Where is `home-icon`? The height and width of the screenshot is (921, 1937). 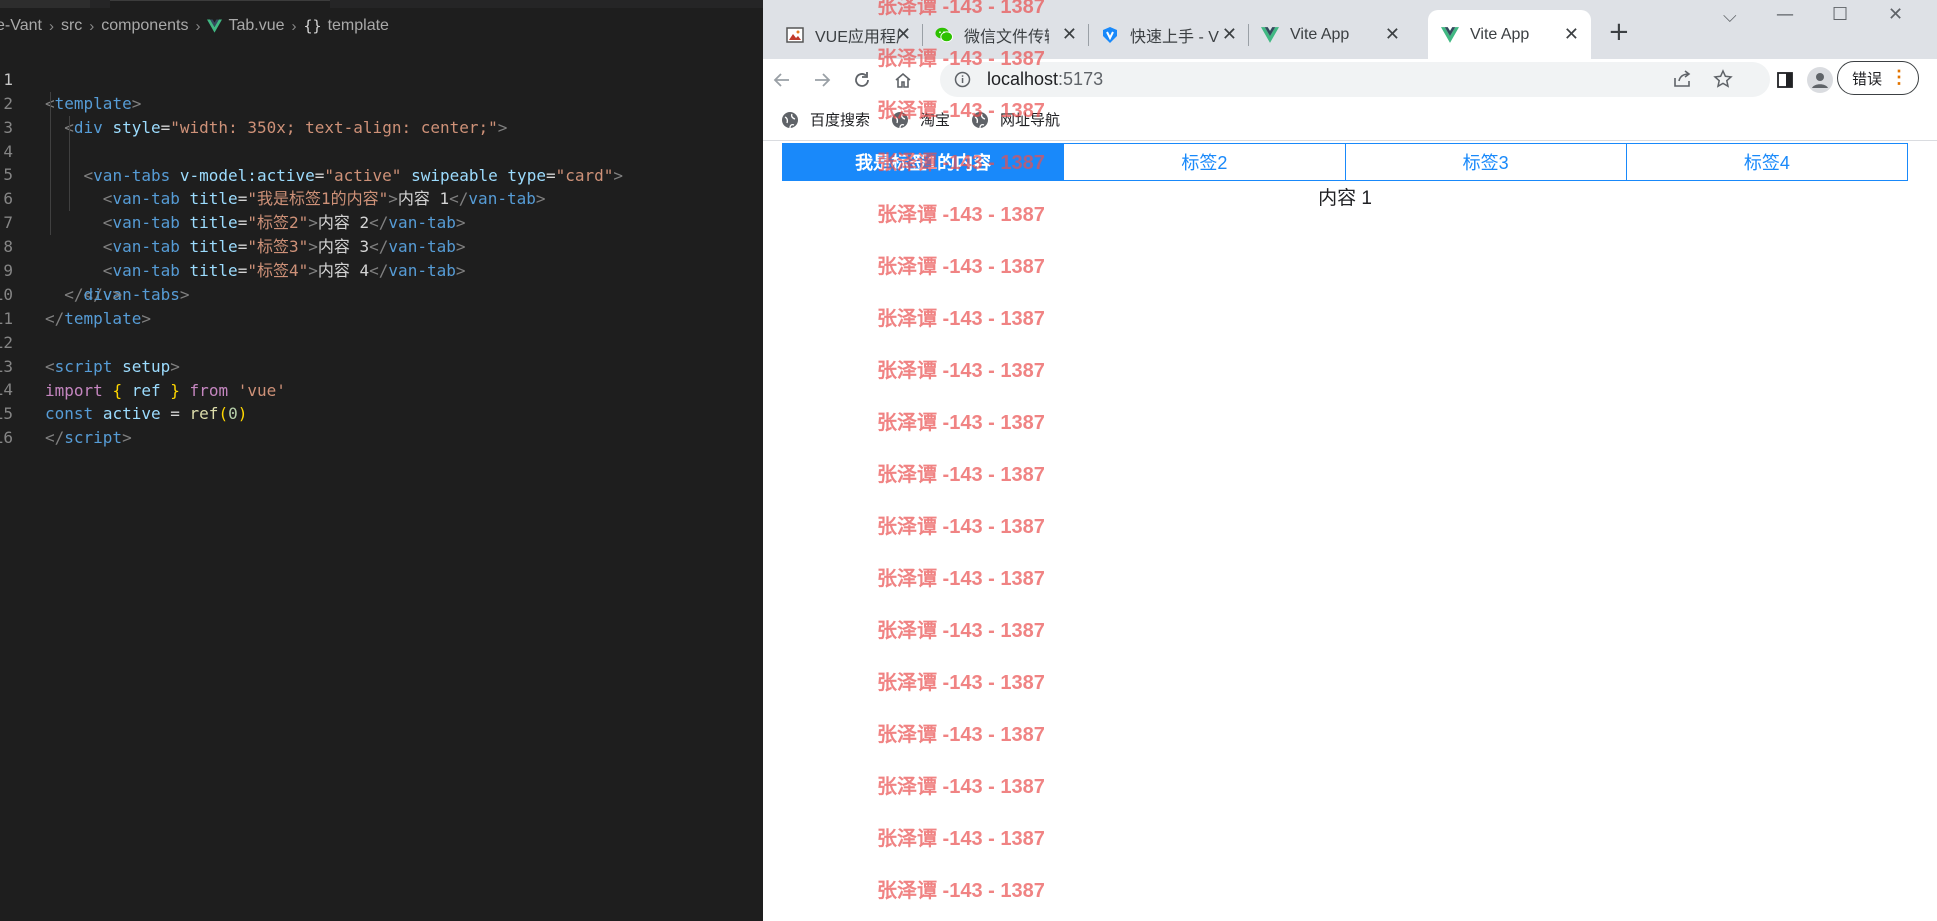
home-icon is located at coordinates (903, 80).